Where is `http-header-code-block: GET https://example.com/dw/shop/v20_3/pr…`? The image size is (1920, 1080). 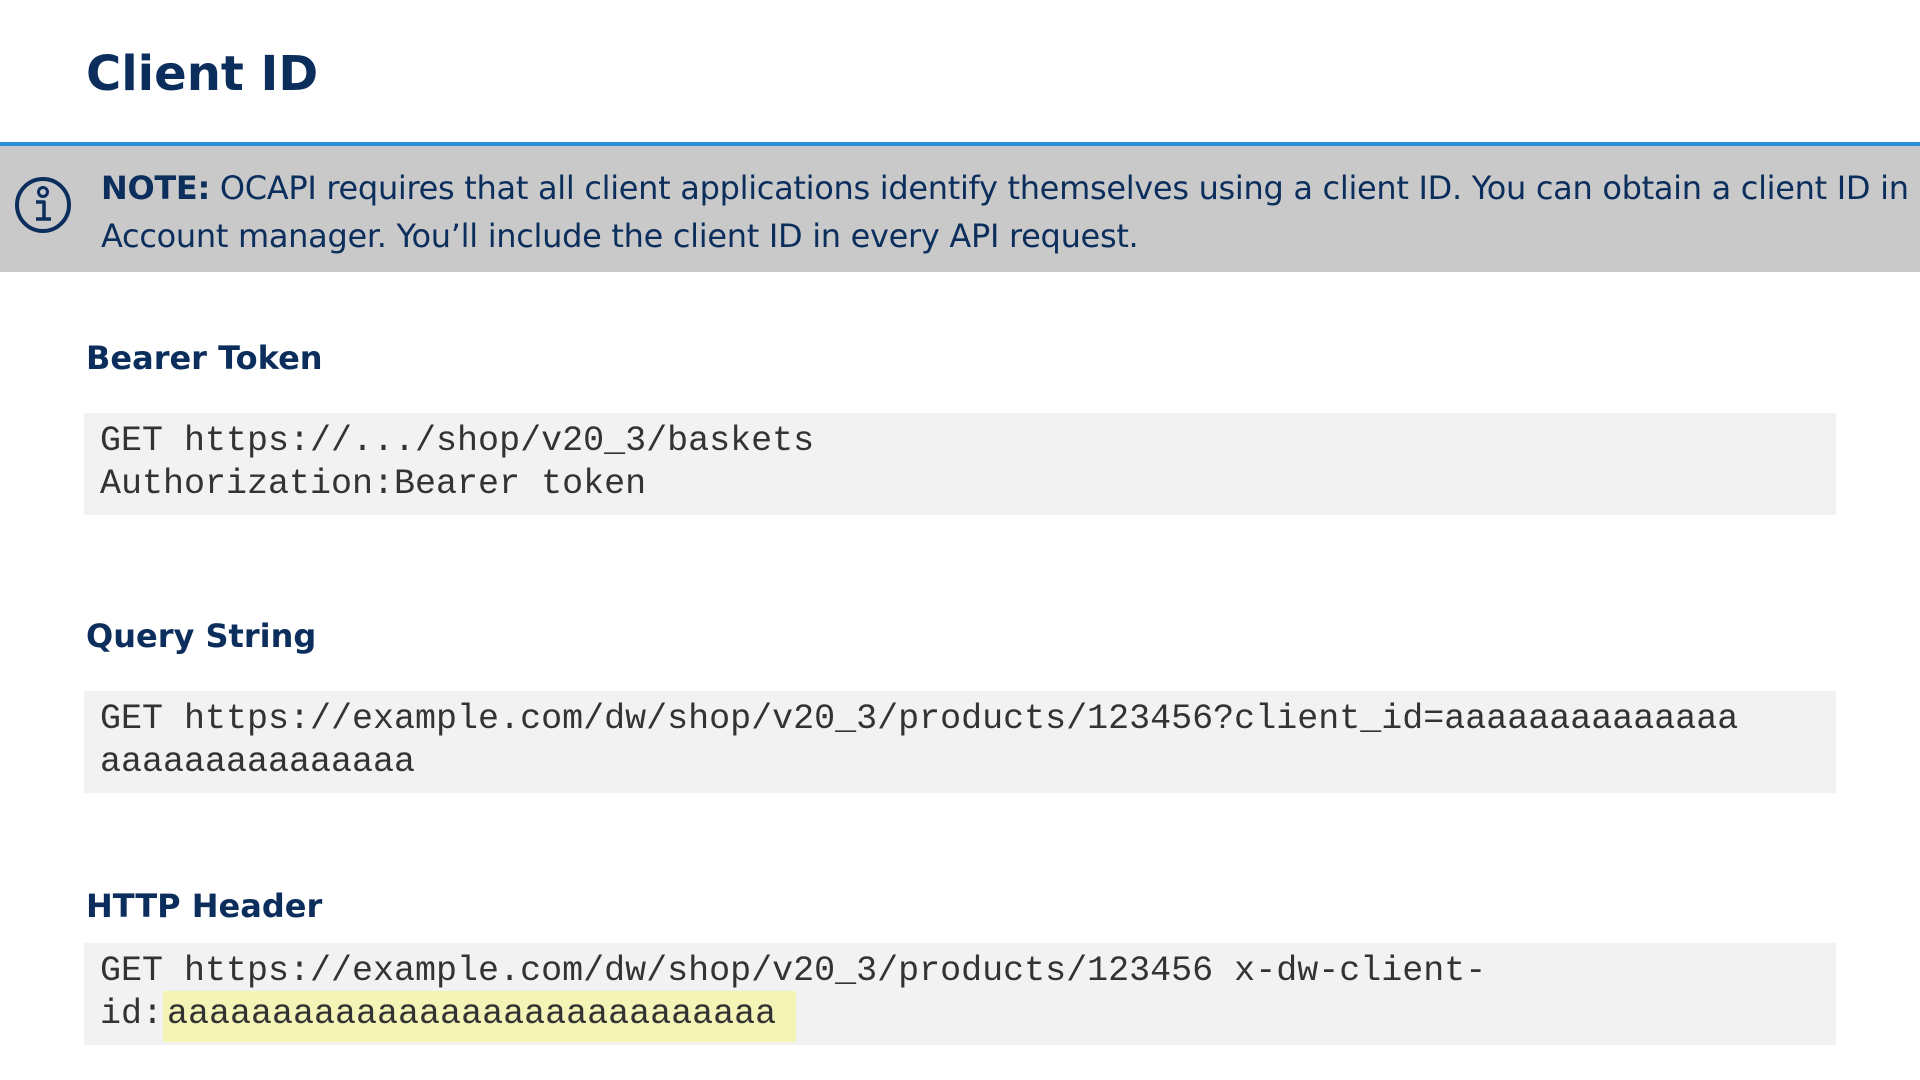
http-header-code-block: GET https://example.com/dw/shop/v20_3/pr… is located at coordinates (960, 994).